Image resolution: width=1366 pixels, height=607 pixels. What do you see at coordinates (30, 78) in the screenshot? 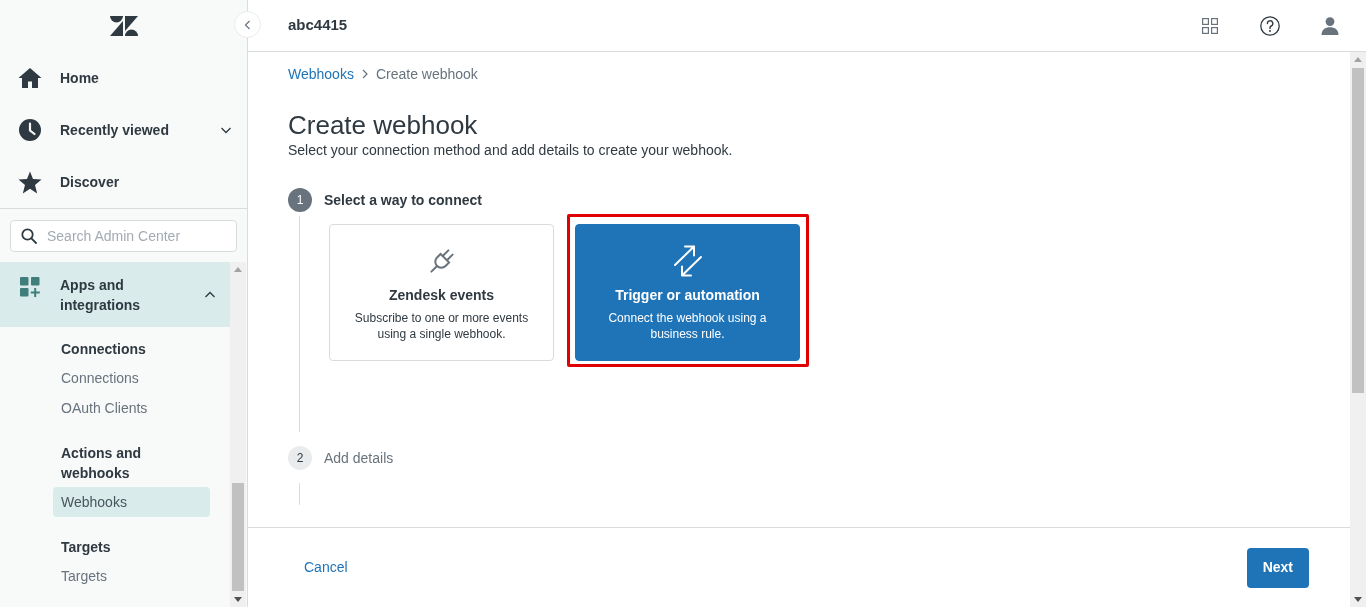
I see `home-icon` at bounding box center [30, 78].